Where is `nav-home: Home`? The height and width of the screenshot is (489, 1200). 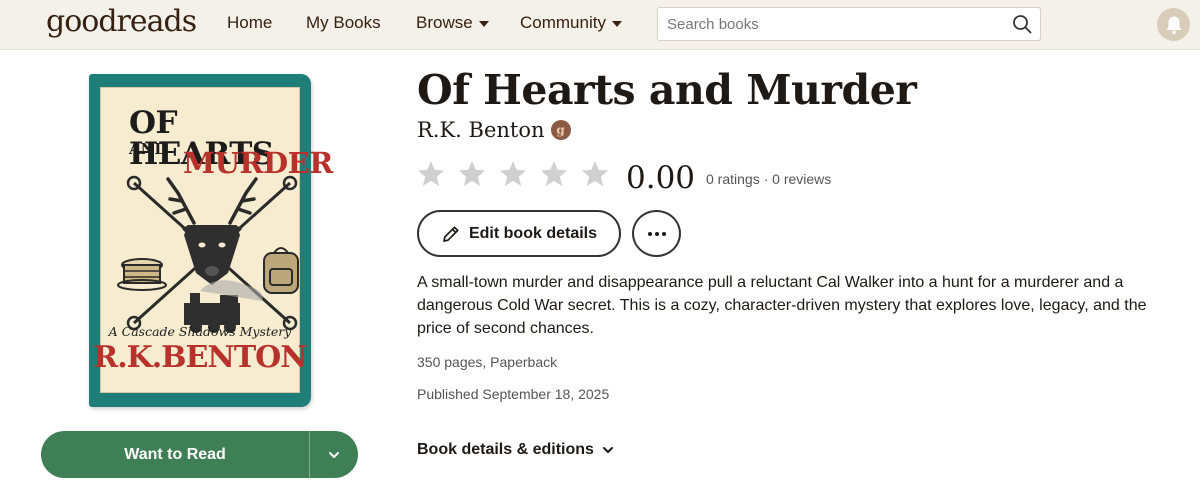
nav-home: Home is located at coordinates (249, 23).